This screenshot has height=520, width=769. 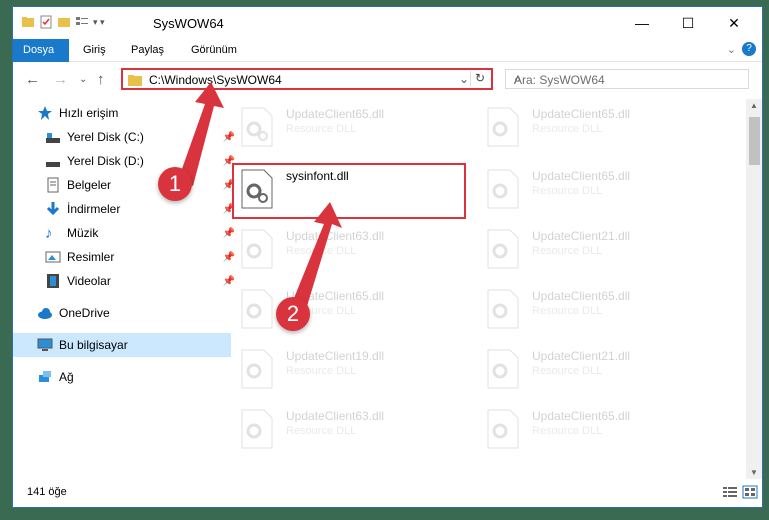 What do you see at coordinates (754, 105) in the screenshot?
I see `scroll-up-icon: ▲` at bounding box center [754, 105].